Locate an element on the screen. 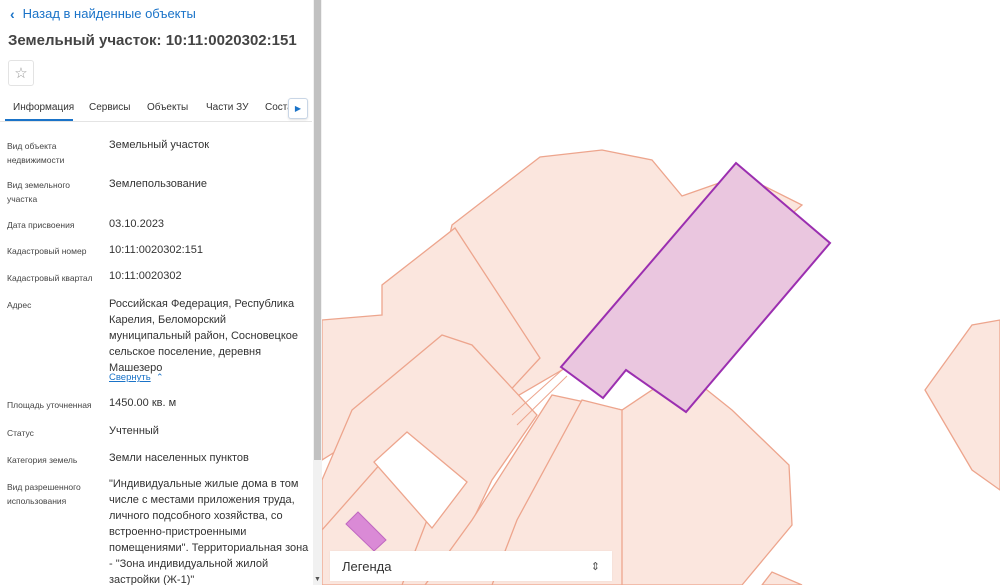  tabs-scroll-right-button: ▶ is located at coordinates (298, 108).